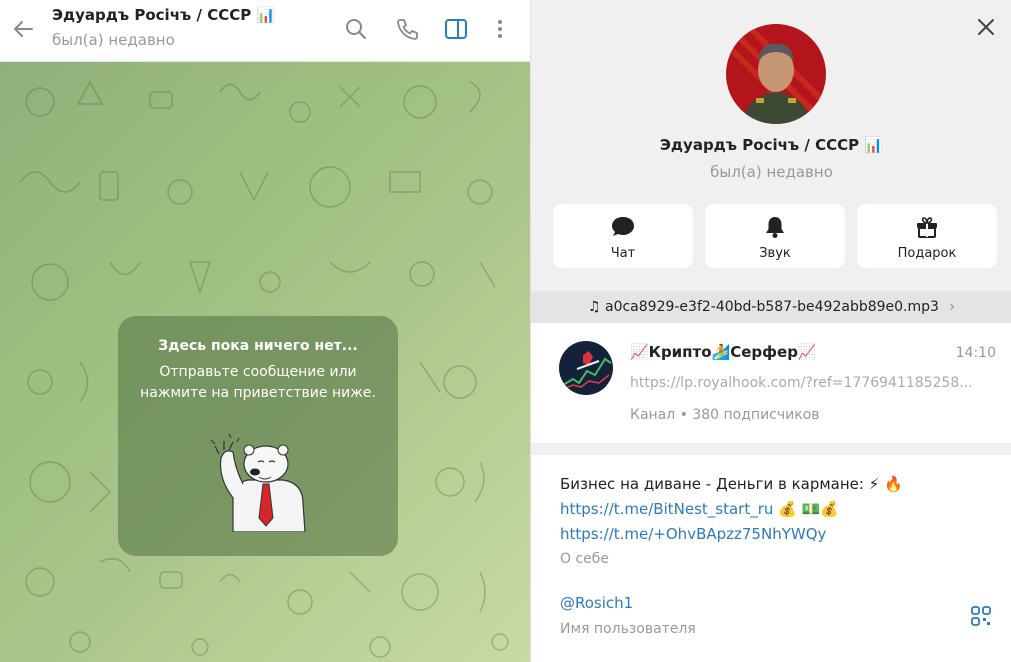 The height and width of the screenshot is (662, 1011). I want to click on back-arrow-icon, so click(23, 29).